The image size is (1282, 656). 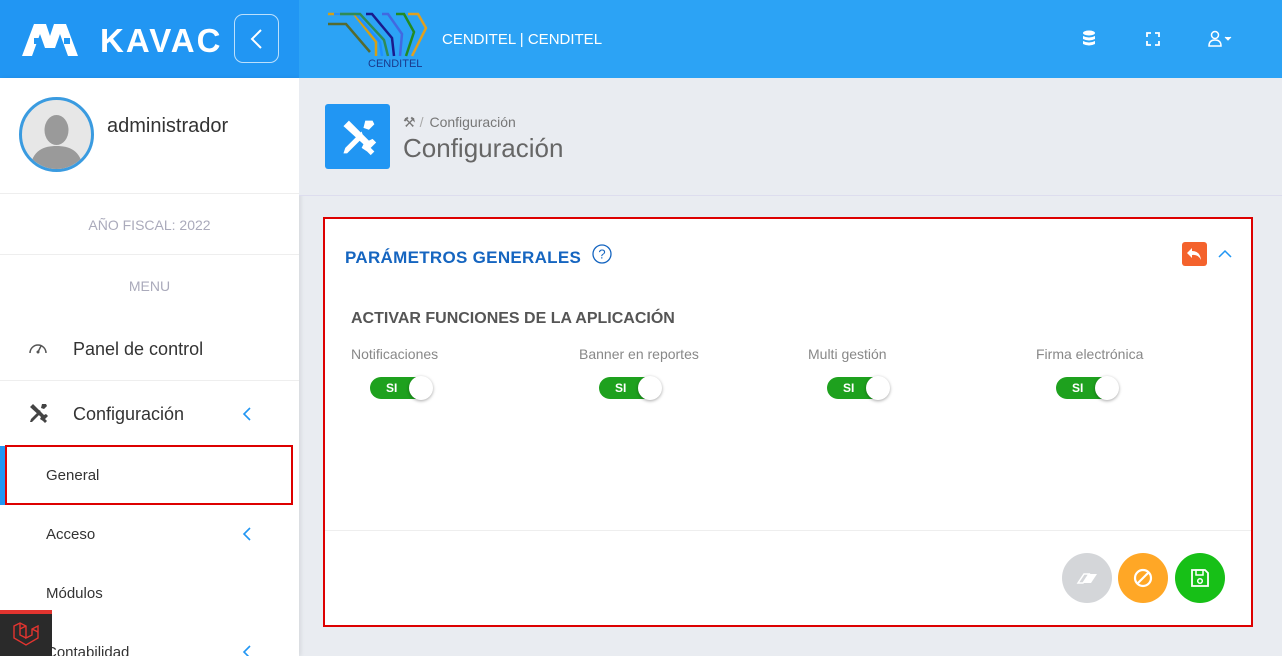 What do you see at coordinates (149, 534) in the screenshot?
I see `sidebar-subitem-acceso: Acceso` at bounding box center [149, 534].